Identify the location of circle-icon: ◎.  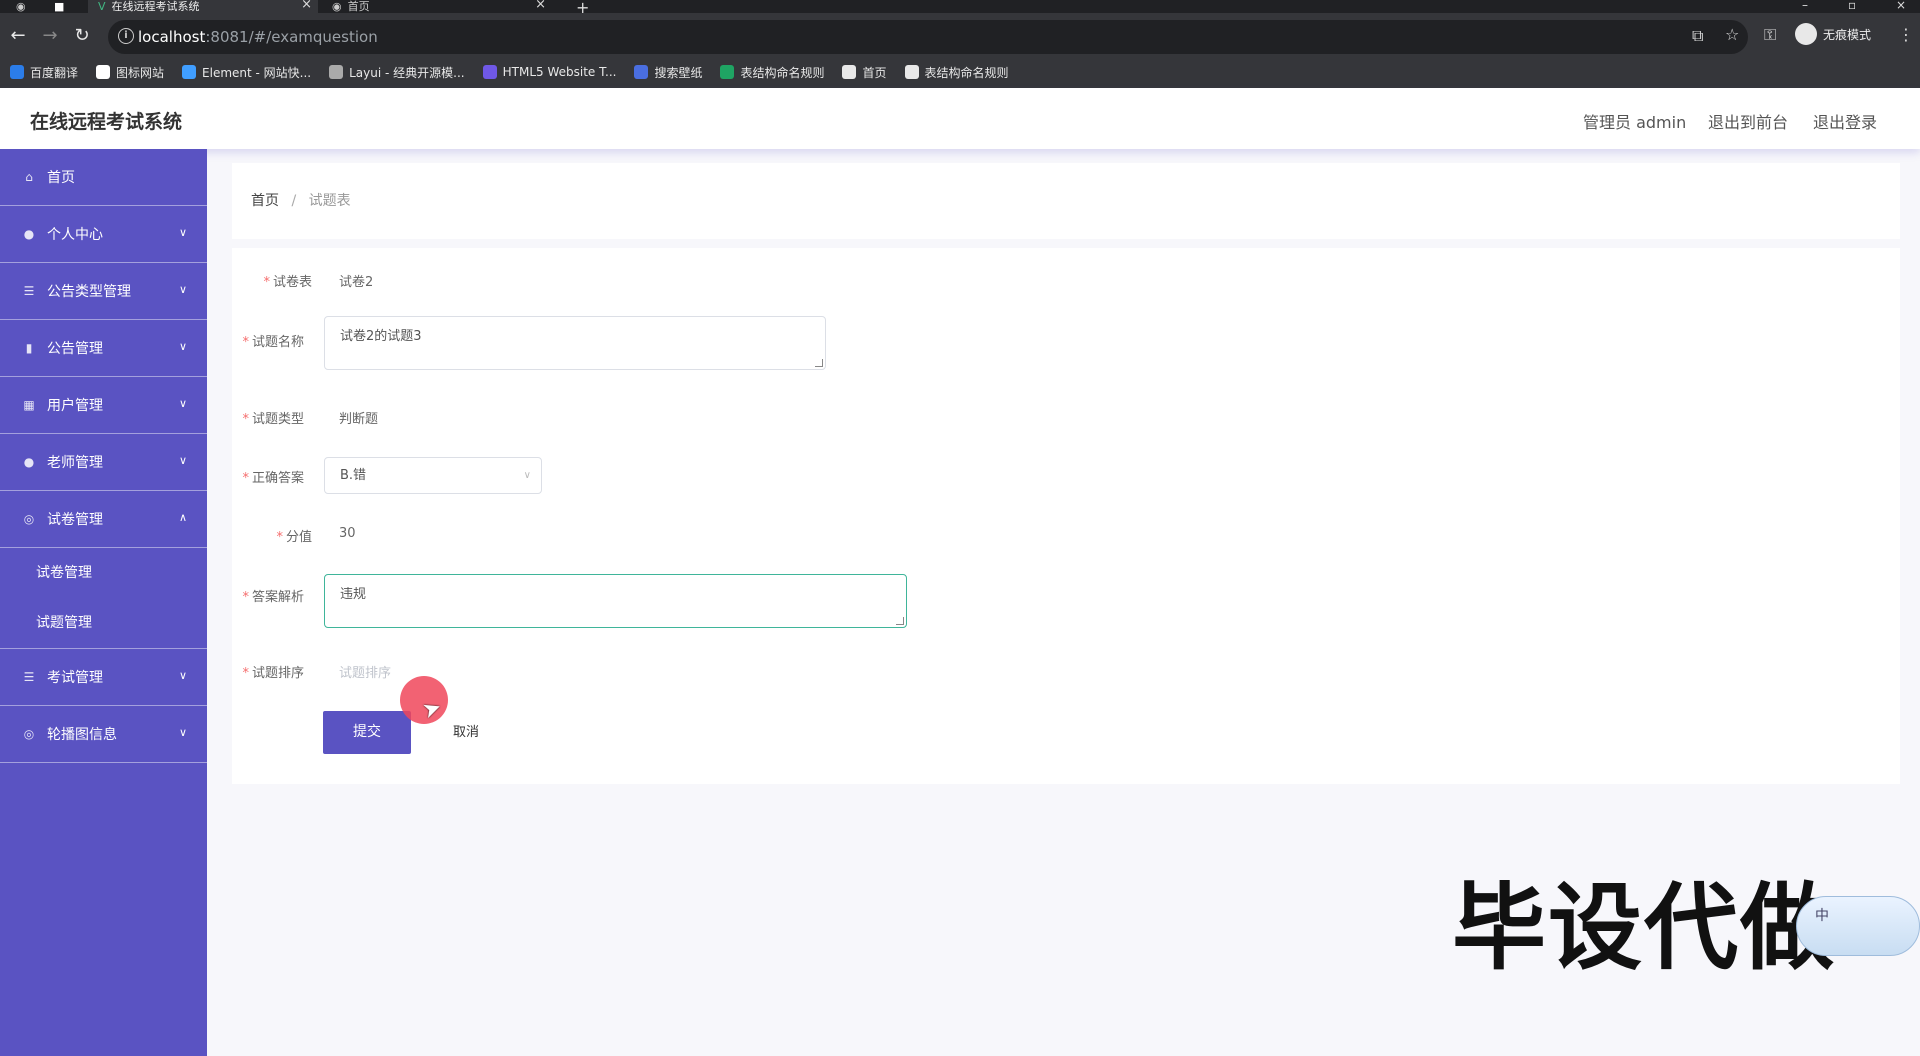
(29, 734).